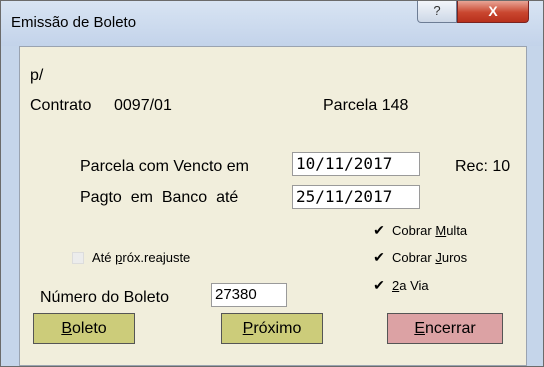  I want to click on cobrar-juros-checkbox: ✔ Cobrar Juros, so click(419, 257).